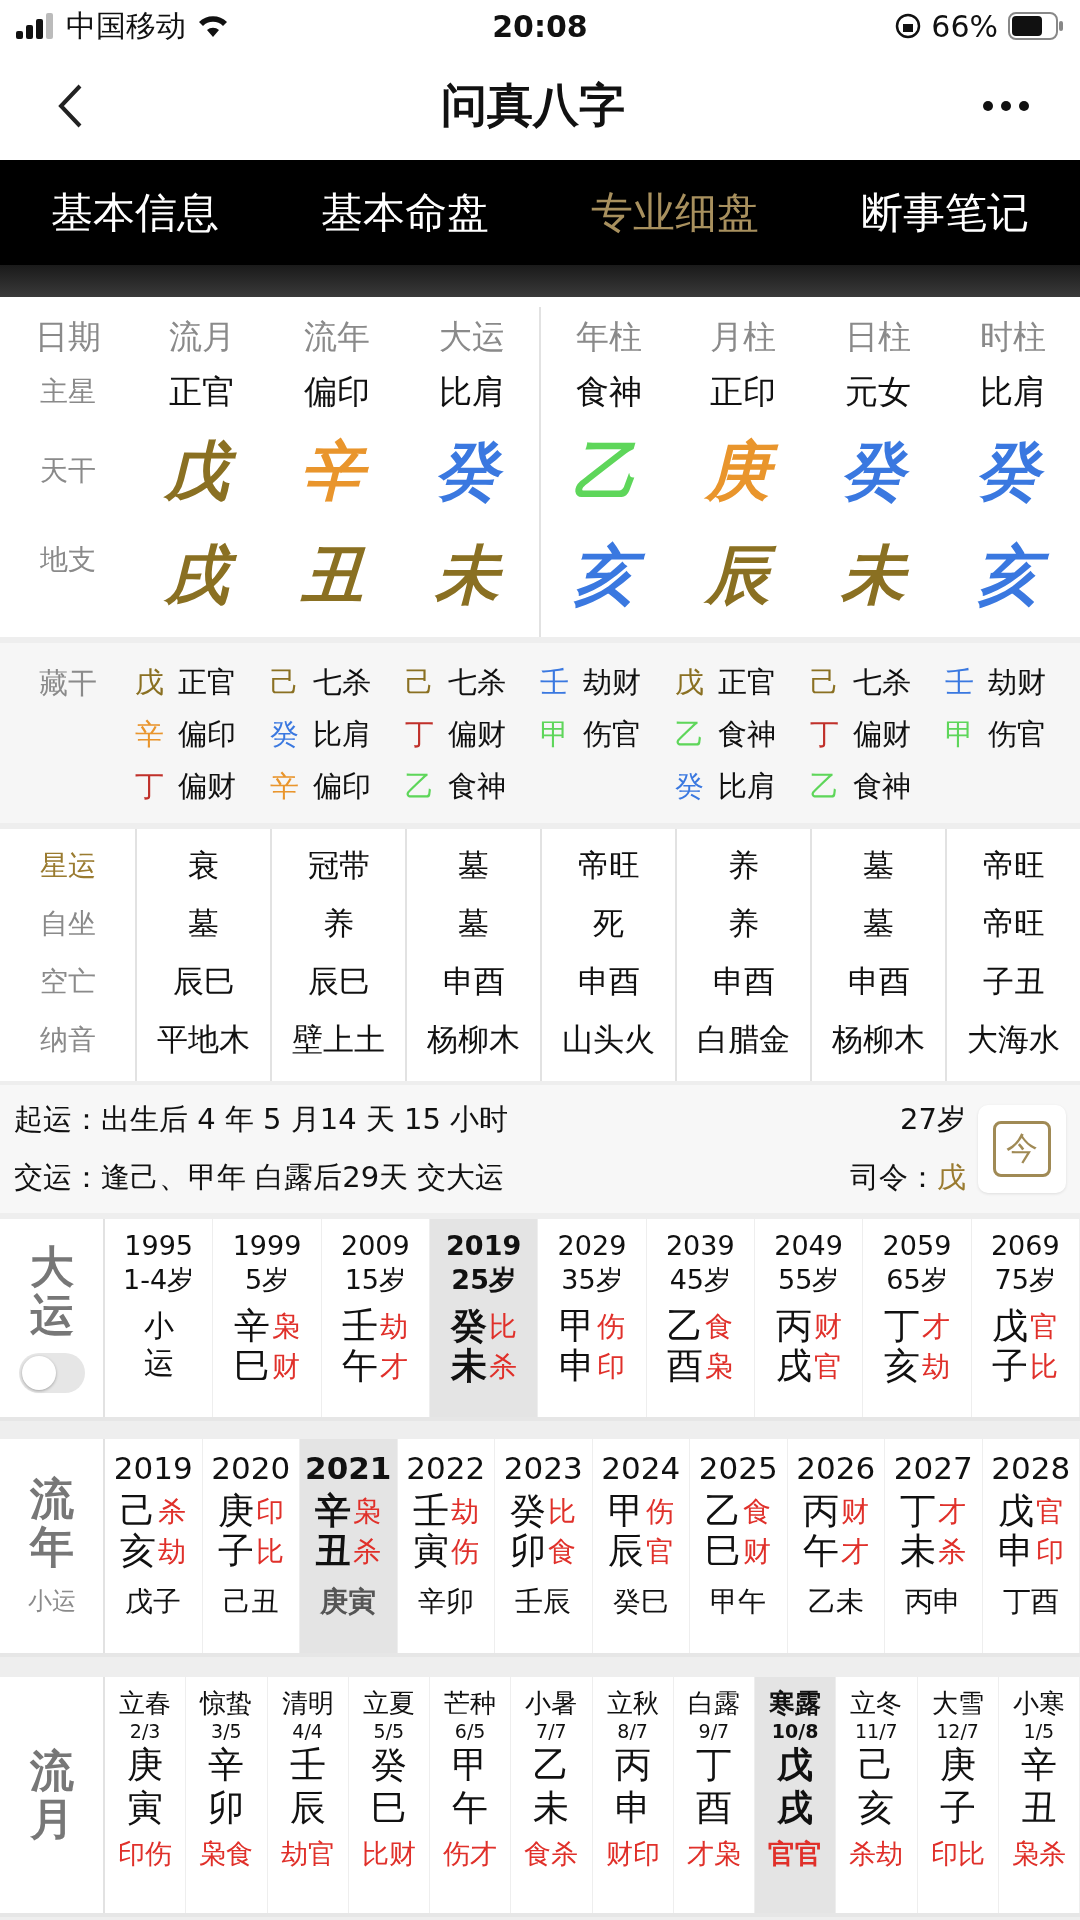 The width and height of the screenshot is (1080, 1920). I want to click on year-column: 2021 辛枭 丑杀 庚寅, so click(349, 1546).